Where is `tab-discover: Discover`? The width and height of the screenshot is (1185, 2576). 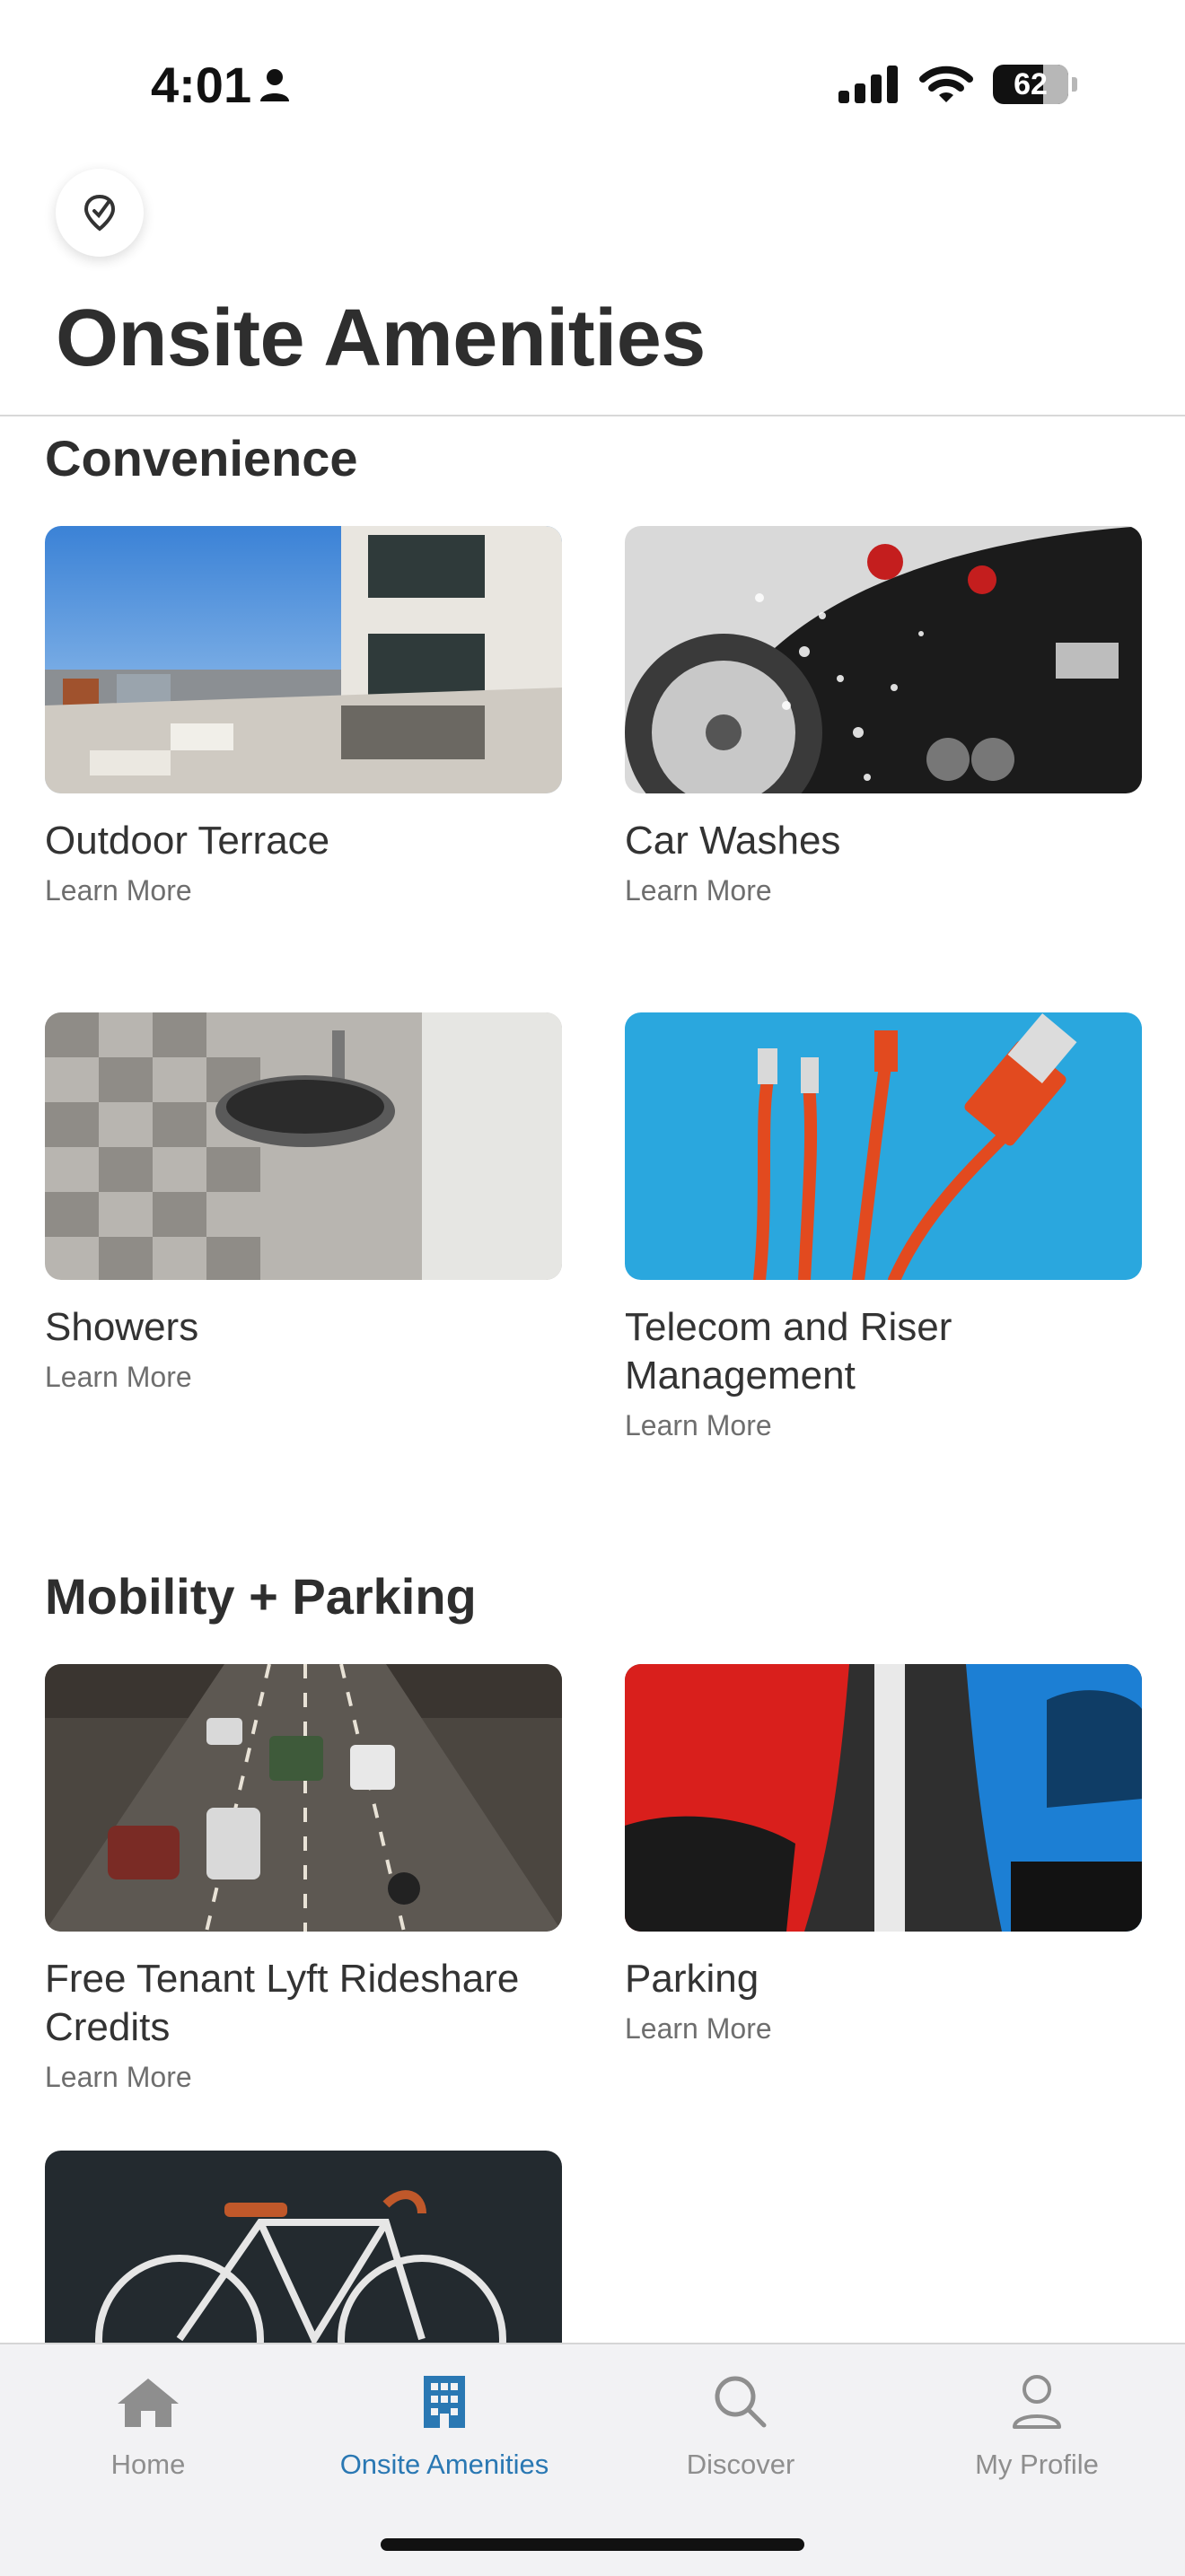
tab-discover: Discover is located at coordinates (740, 2424).